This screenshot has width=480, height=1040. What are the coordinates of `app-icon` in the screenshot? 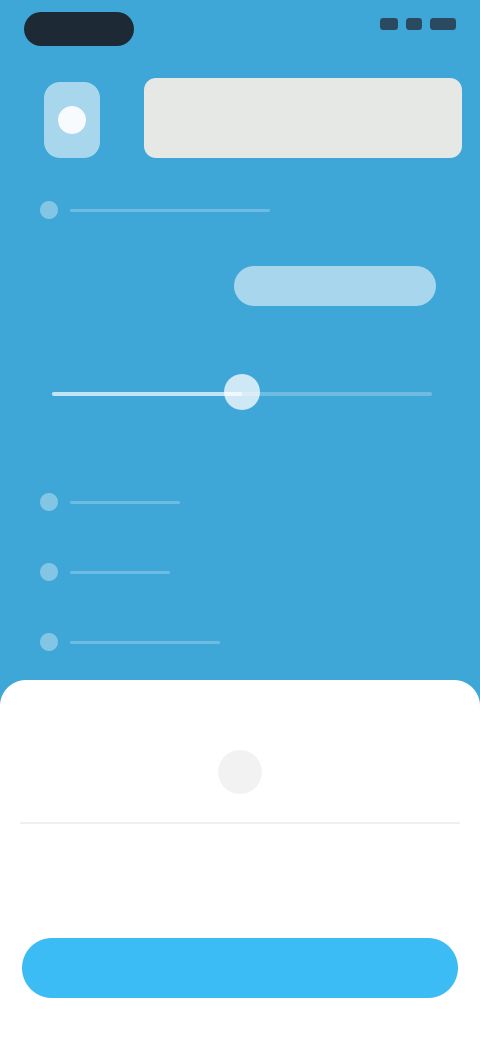 It's located at (72, 120).